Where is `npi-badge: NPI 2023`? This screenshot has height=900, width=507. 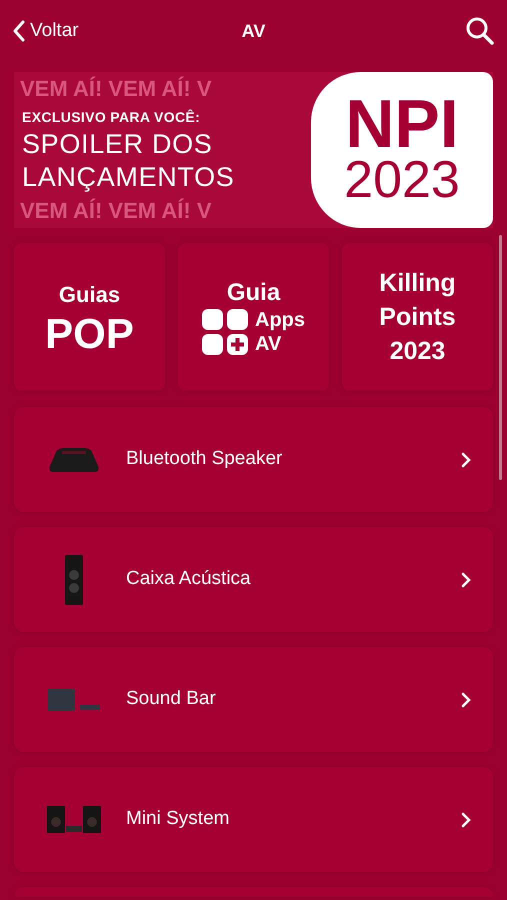 npi-badge: NPI 2023 is located at coordinates (402, 150).